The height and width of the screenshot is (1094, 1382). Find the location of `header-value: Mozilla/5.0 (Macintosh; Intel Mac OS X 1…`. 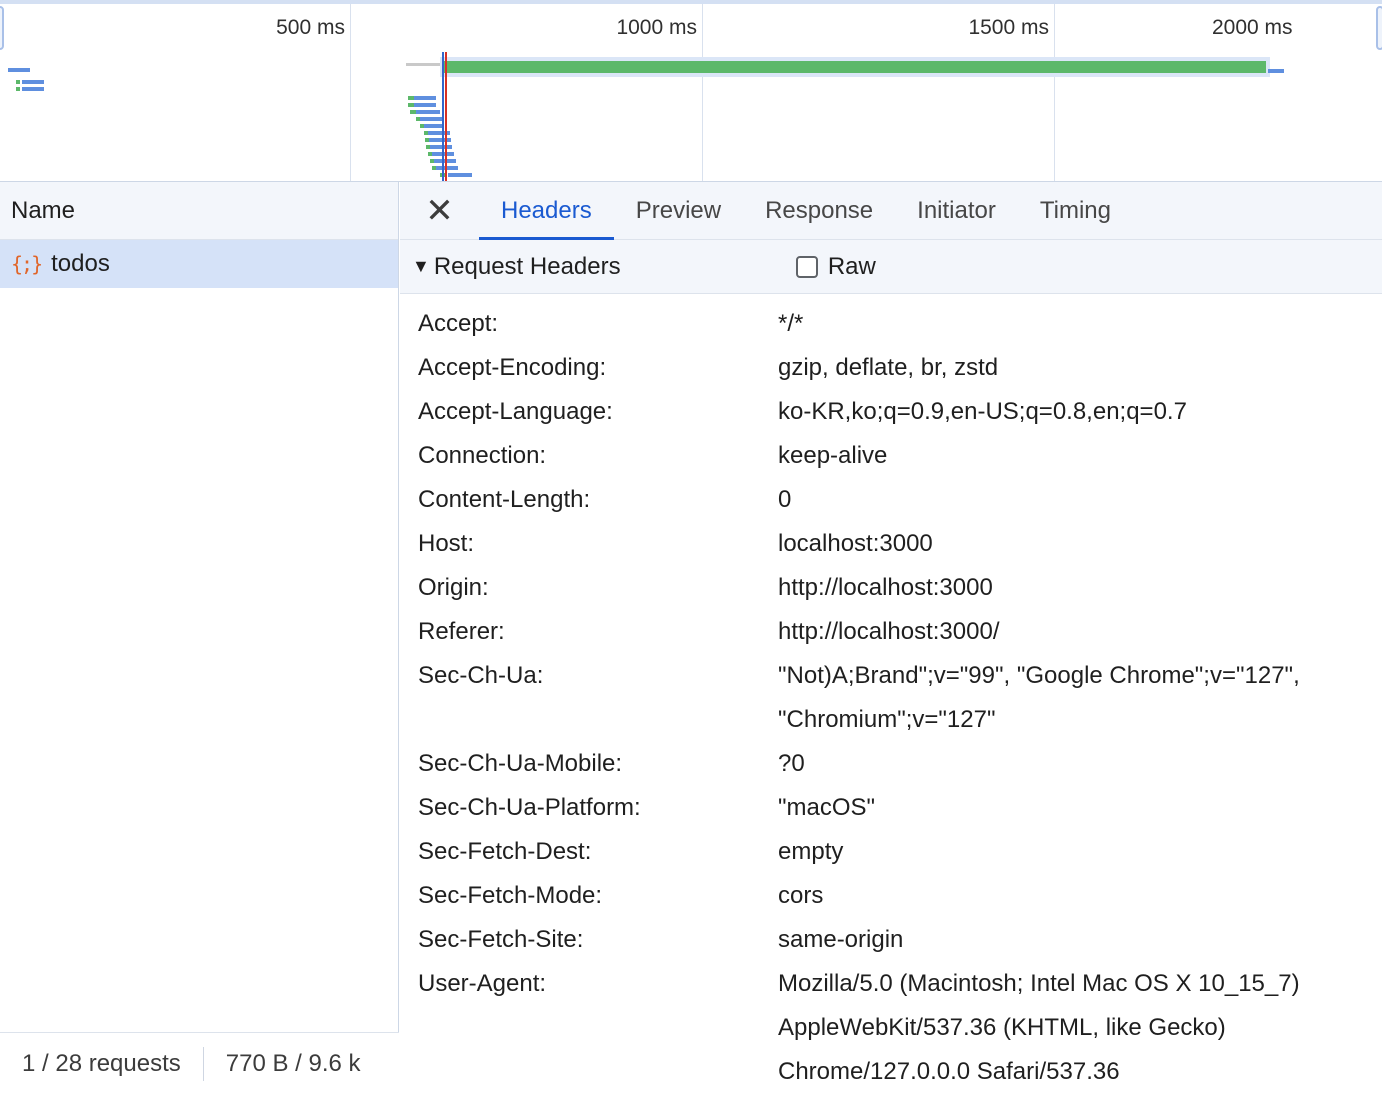

header-value: Mozilla/5.0 (Macintosh; Intel Mac OS X 1… is located at coordinates (1058, 1028).